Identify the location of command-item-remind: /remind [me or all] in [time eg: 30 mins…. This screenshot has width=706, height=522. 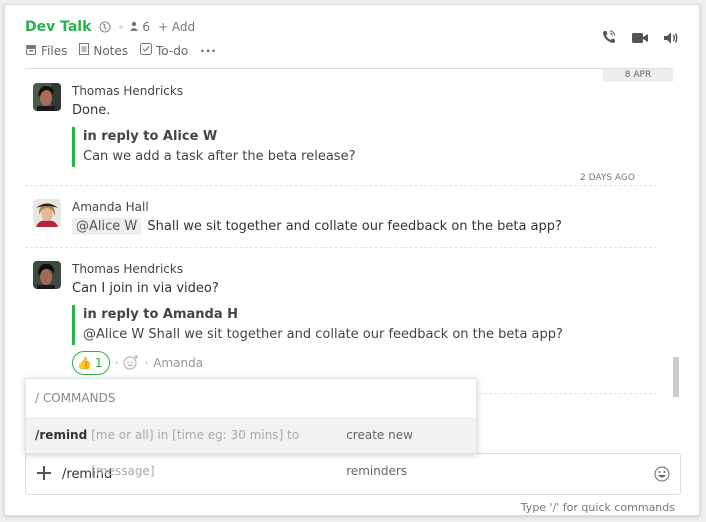
(251, 447).